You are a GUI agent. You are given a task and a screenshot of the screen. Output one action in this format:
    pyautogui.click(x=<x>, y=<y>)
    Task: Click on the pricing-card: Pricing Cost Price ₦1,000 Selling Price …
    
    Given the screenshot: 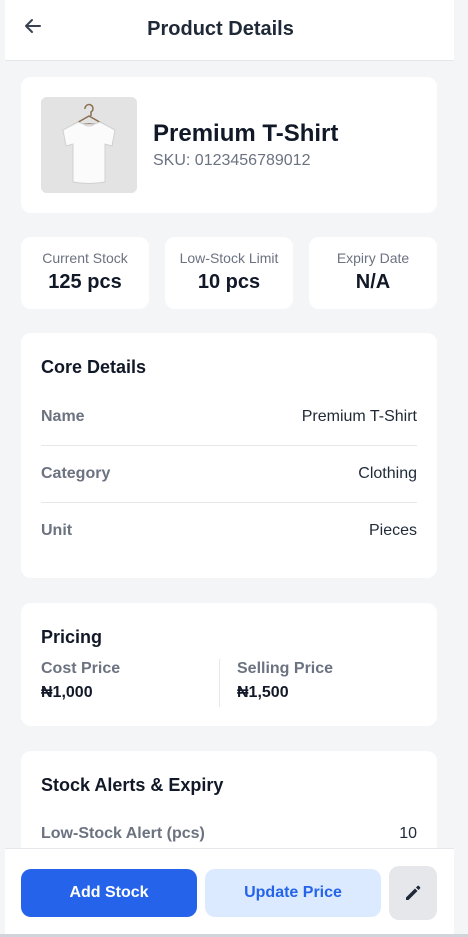 What is the action you would take?
    pyautogui.click(x=229, y=664)
    